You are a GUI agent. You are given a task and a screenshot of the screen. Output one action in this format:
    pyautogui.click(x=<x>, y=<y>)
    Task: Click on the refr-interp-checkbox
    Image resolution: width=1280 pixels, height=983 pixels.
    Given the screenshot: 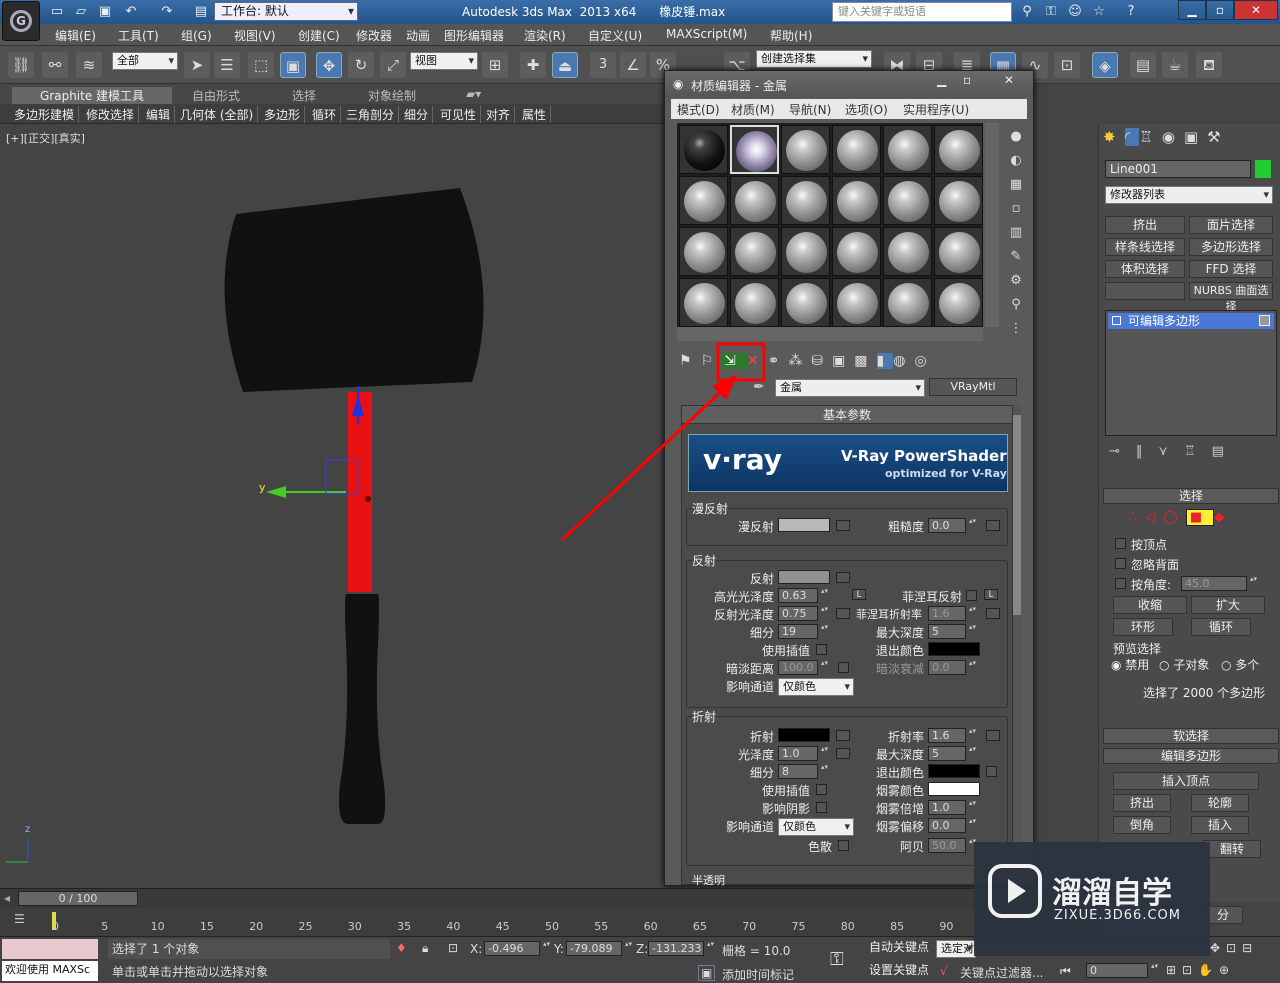 What is the action you would take?
    pyautogui.click(x=821, y=789)
    